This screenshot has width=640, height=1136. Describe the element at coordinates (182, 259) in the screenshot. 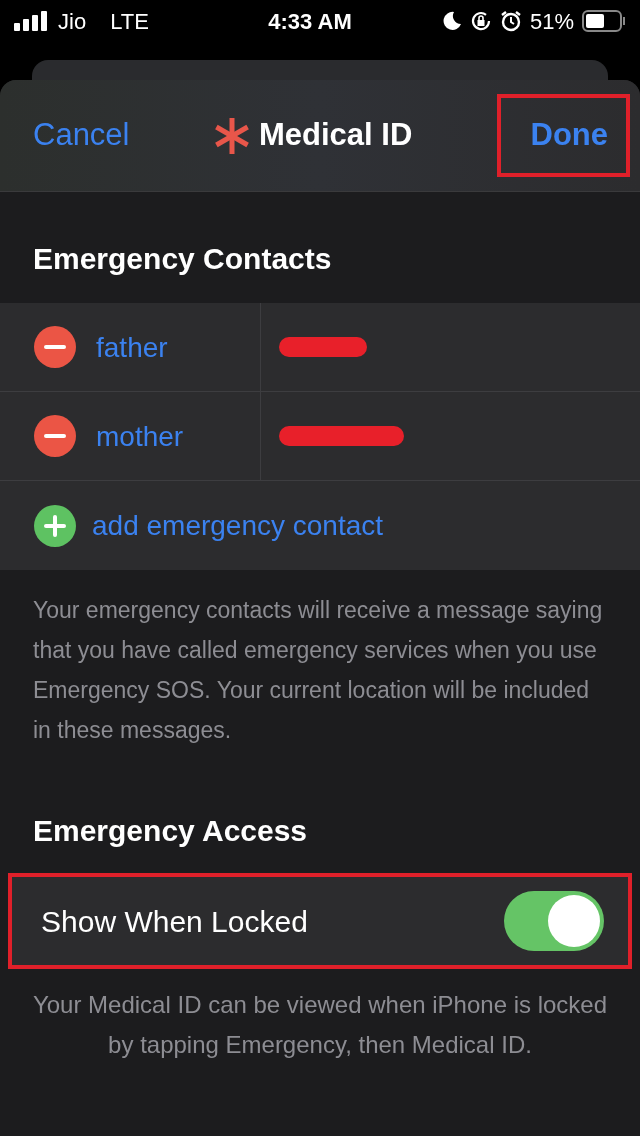

I see `section-header: Emergency Contacts` at that location.